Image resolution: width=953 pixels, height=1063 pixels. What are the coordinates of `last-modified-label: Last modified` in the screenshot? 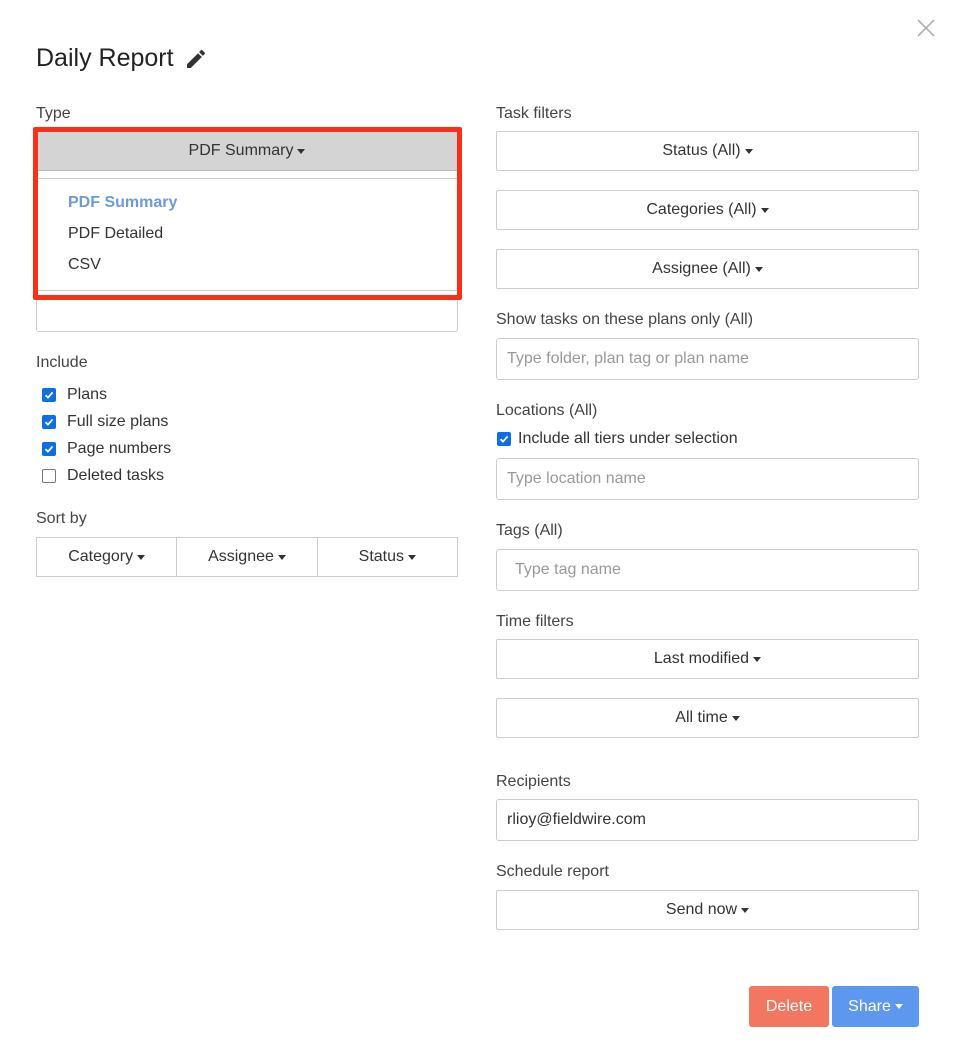 It's located at (701, 658).